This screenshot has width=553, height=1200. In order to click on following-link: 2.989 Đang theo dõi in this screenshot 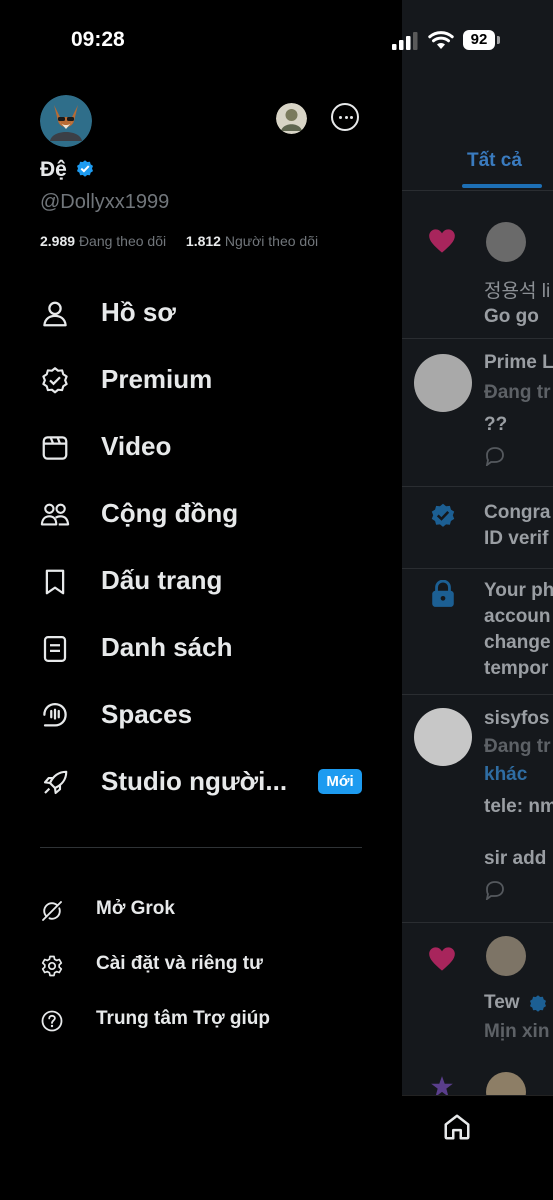, I will do `click(103, 241)`.